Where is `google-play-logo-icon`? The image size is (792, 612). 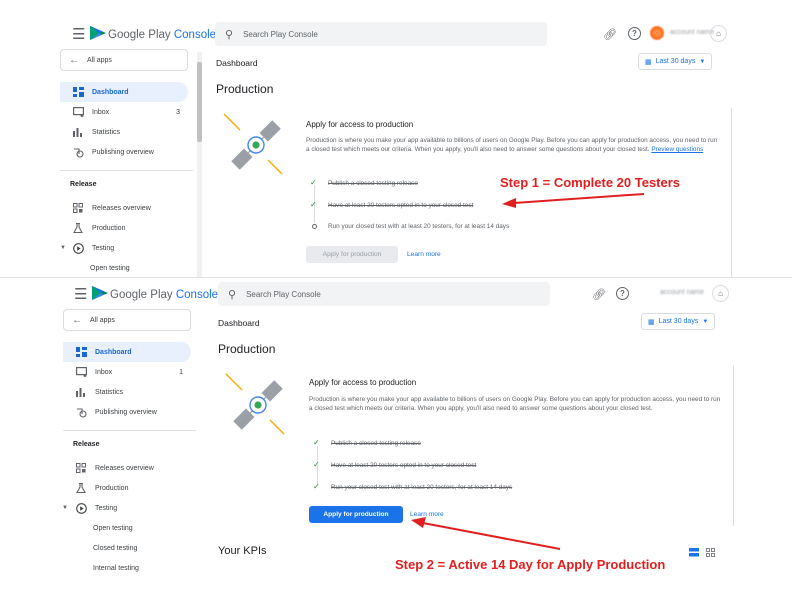
google-play-logo-icon is located at coordinates (100, 293).